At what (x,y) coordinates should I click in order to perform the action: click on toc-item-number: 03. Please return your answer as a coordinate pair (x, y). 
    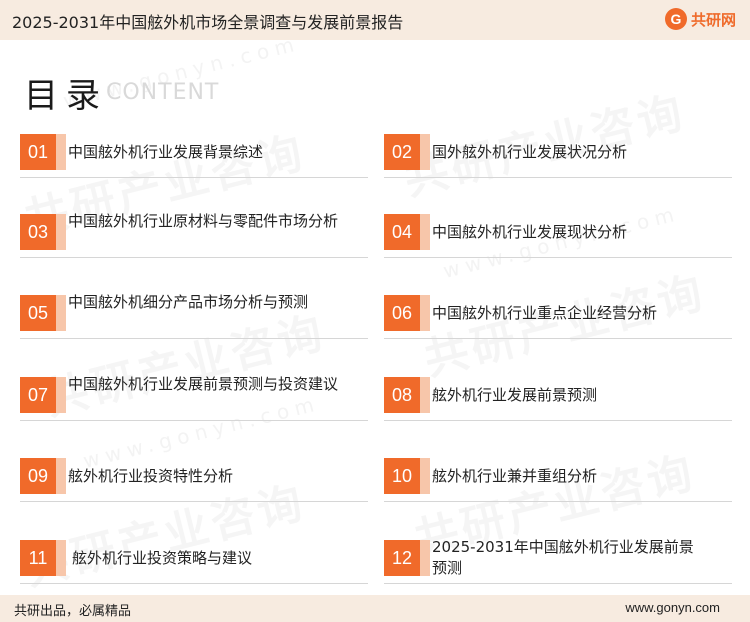
    Looking at the image, I should click on (43, 232).